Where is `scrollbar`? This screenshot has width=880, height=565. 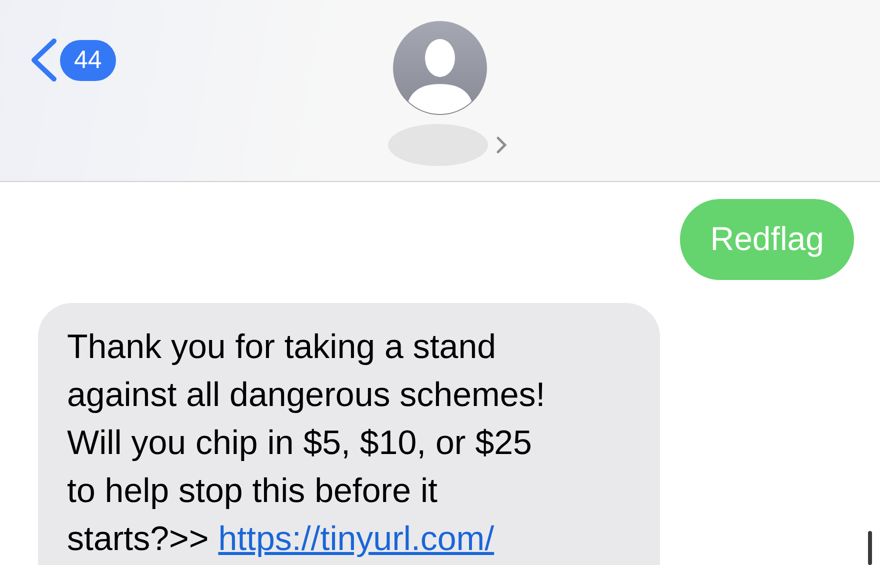
scrollbar is located at coordinates (870, 548).